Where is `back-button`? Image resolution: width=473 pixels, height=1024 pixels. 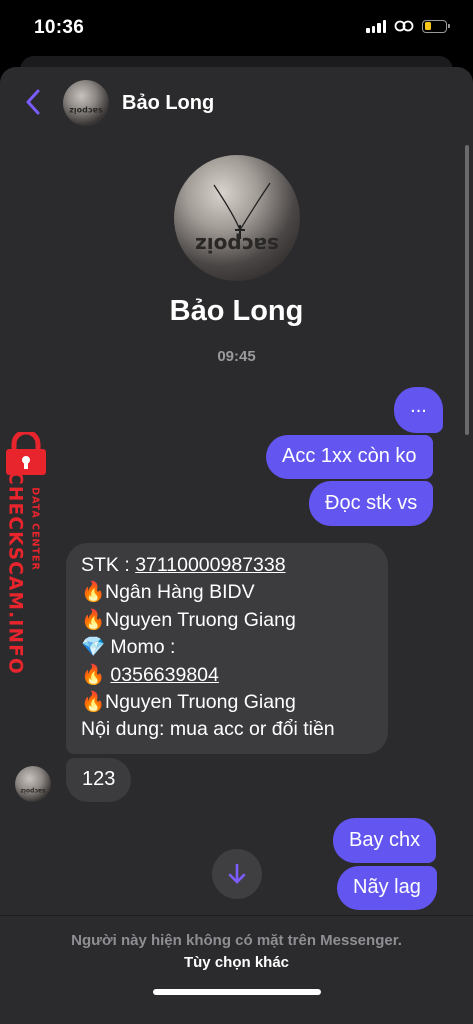 back-button is located at coordinates (33, 102).